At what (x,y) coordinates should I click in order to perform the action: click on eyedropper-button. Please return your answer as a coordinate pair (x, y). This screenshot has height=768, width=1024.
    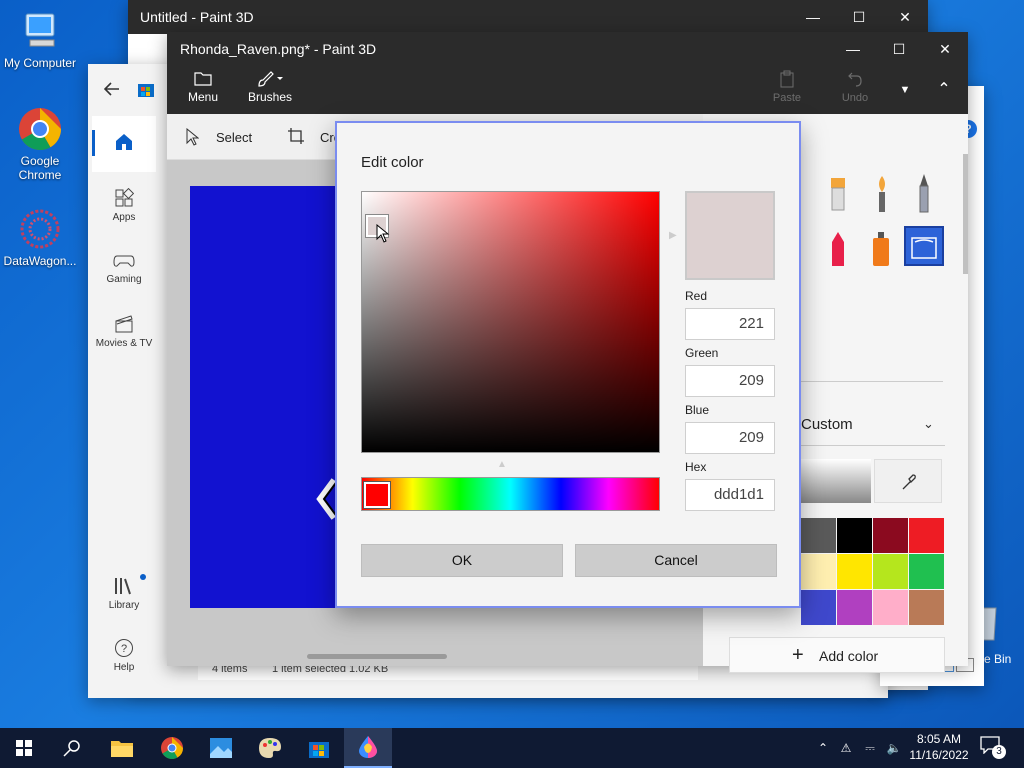
    Looking at the image, I should click on (908, 481).